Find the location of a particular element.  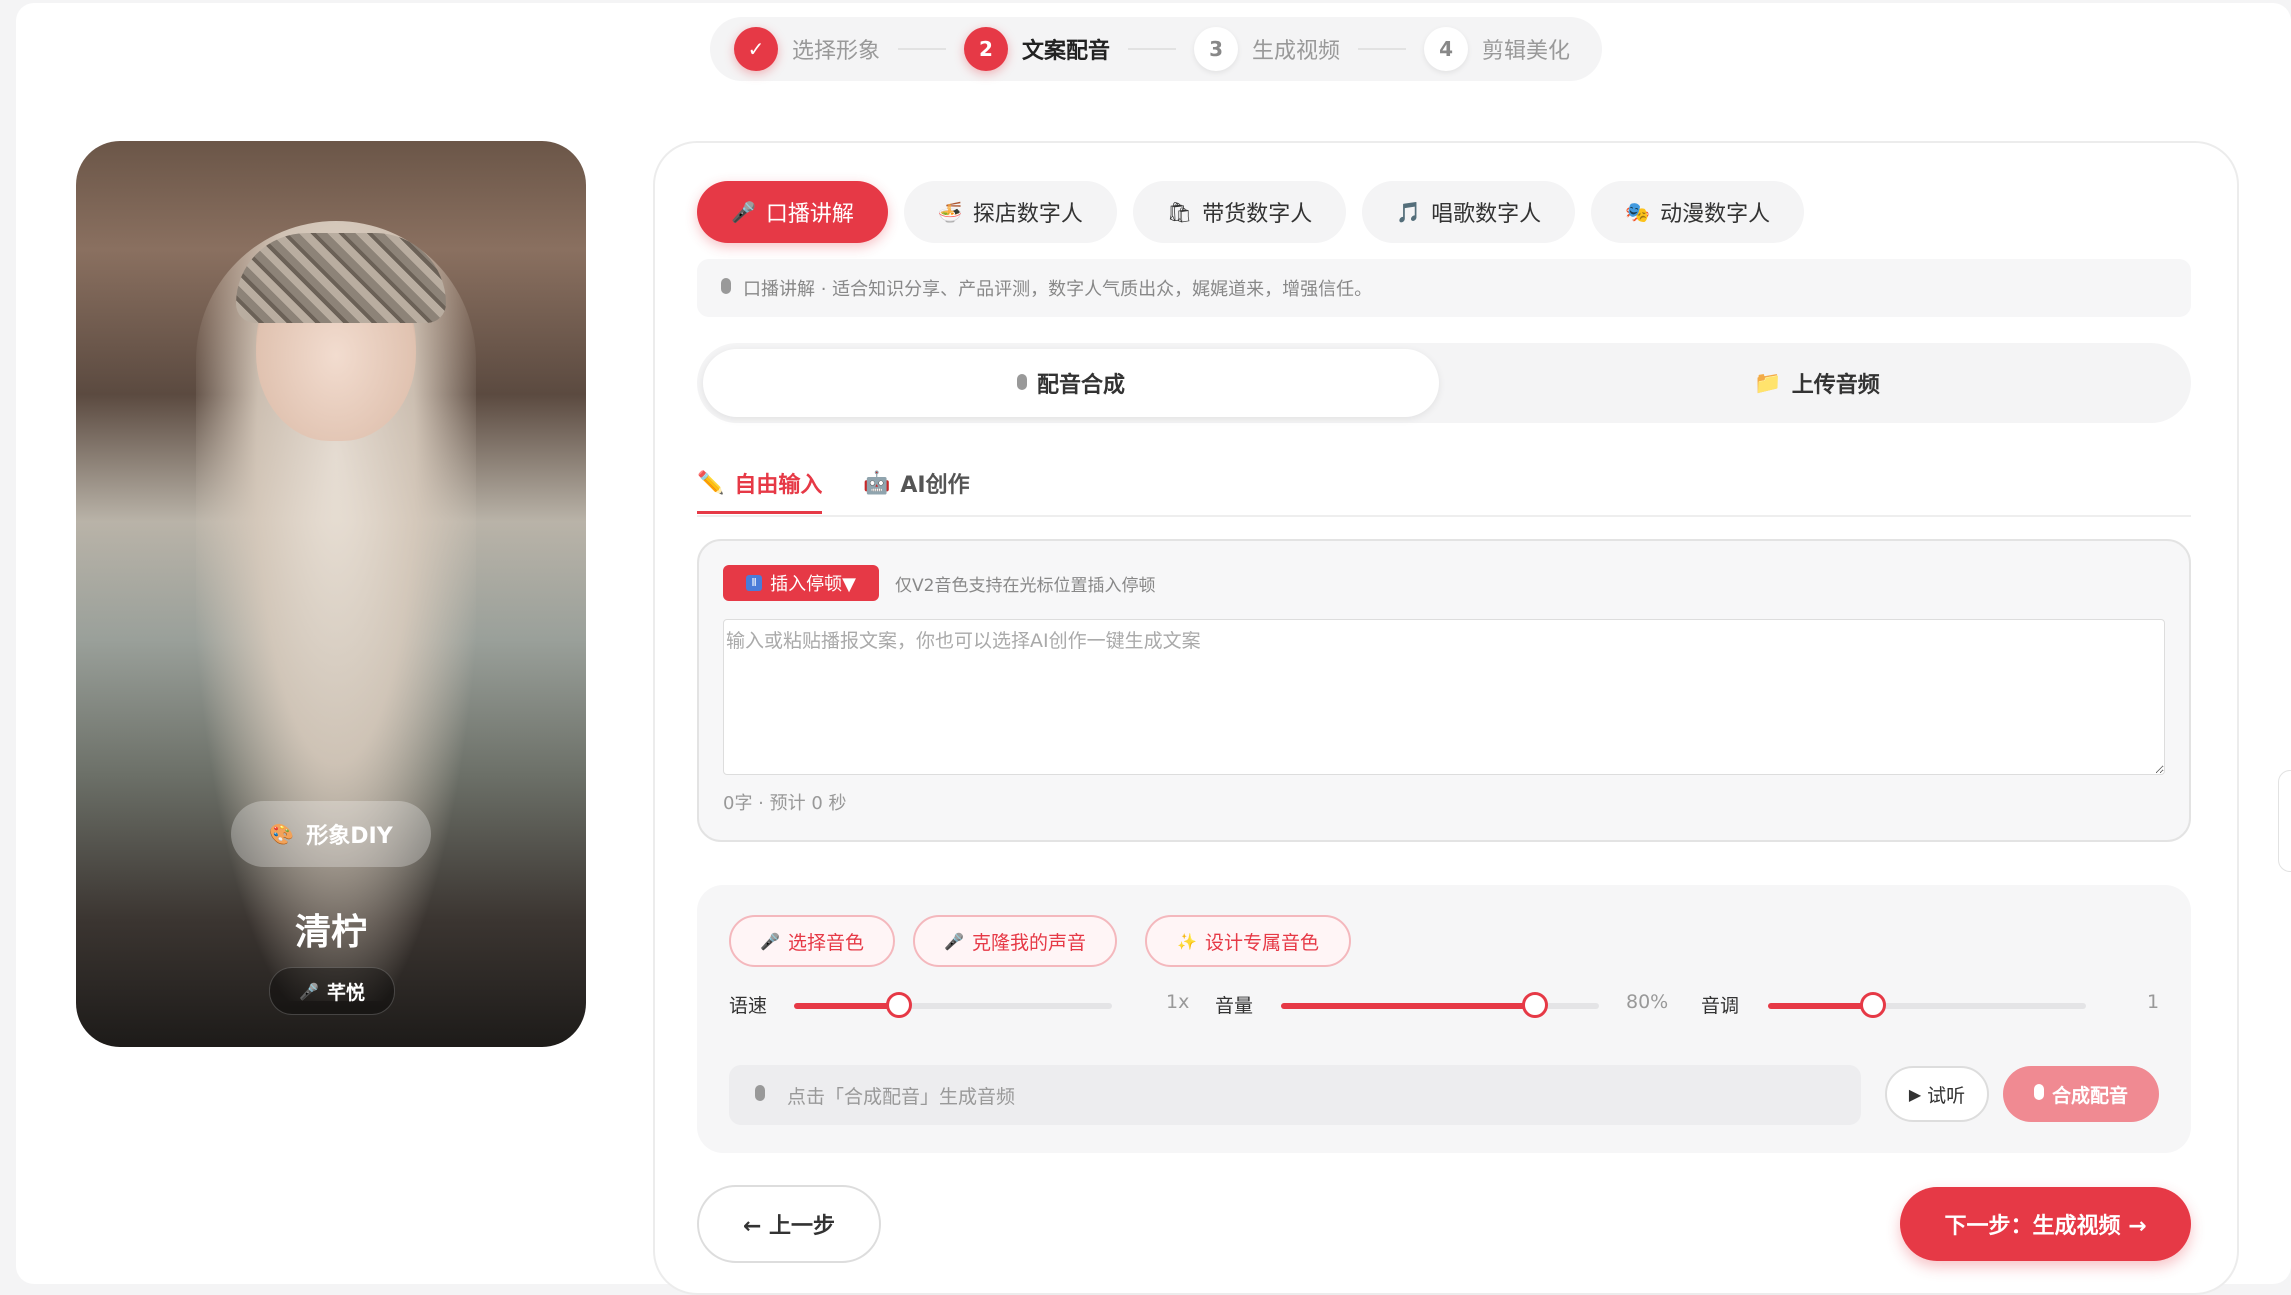

synthesis-status: 点击「合成配音」生成音频 is located at coordinates (1295, 1095).